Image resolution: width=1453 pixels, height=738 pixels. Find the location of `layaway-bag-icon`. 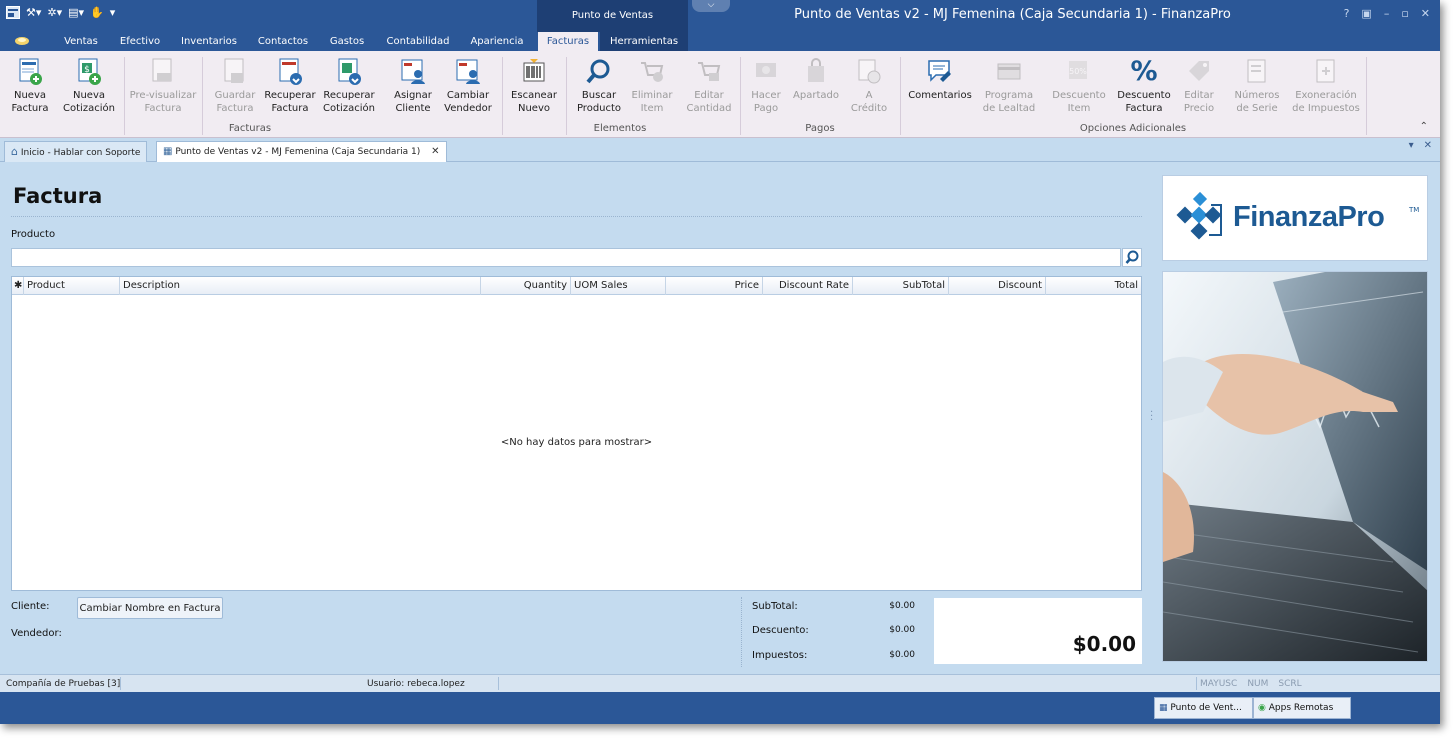

layaway-bag-icon is located at coordinates (816, 70).